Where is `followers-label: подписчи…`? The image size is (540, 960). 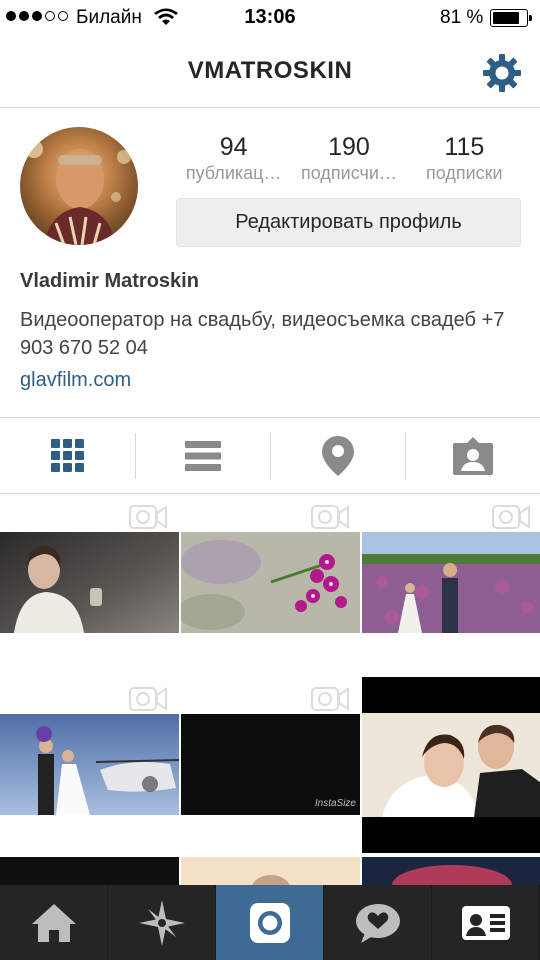 followers-label: подписчи… is located at coordinates (349, 173).